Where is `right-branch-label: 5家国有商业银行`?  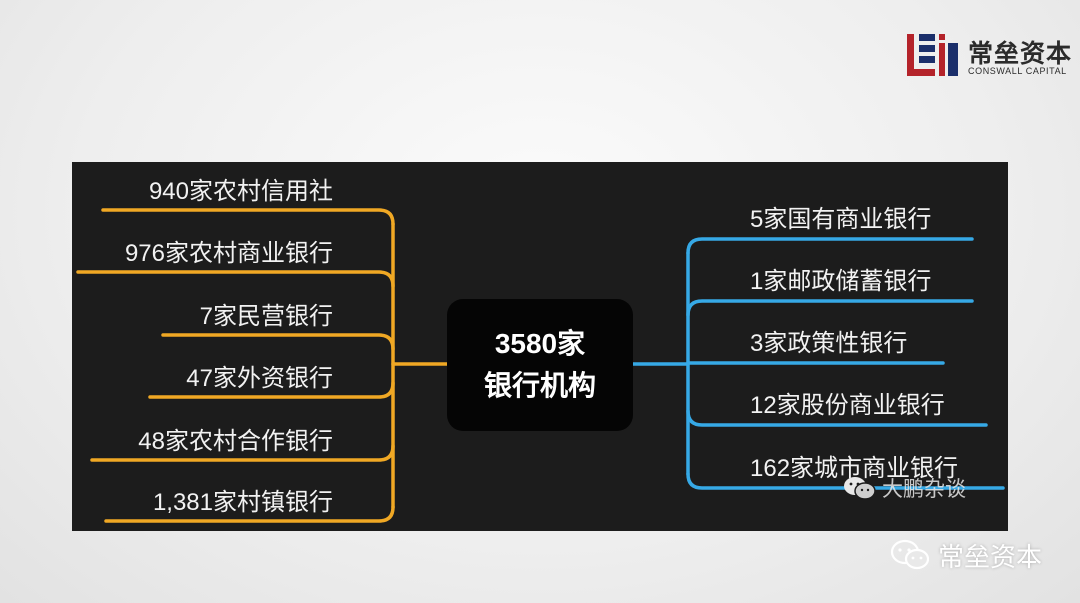 right-branch-label: 5家国有商业银行 is located at coordinates (841, 219).